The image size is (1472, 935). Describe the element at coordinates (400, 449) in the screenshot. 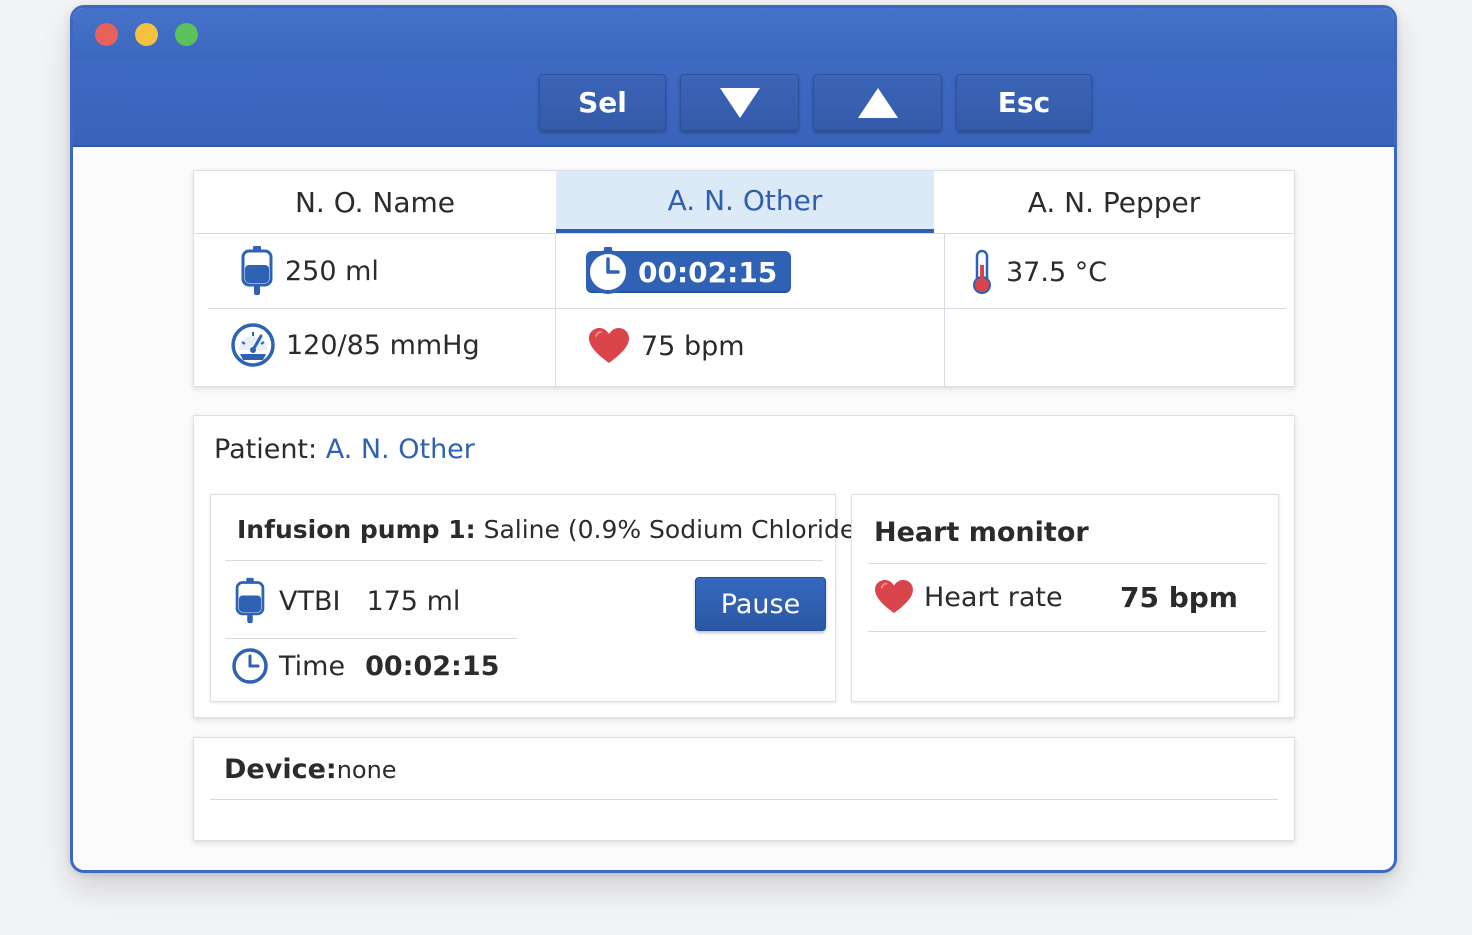

I see `patient-name: A. N. Other` at that location.